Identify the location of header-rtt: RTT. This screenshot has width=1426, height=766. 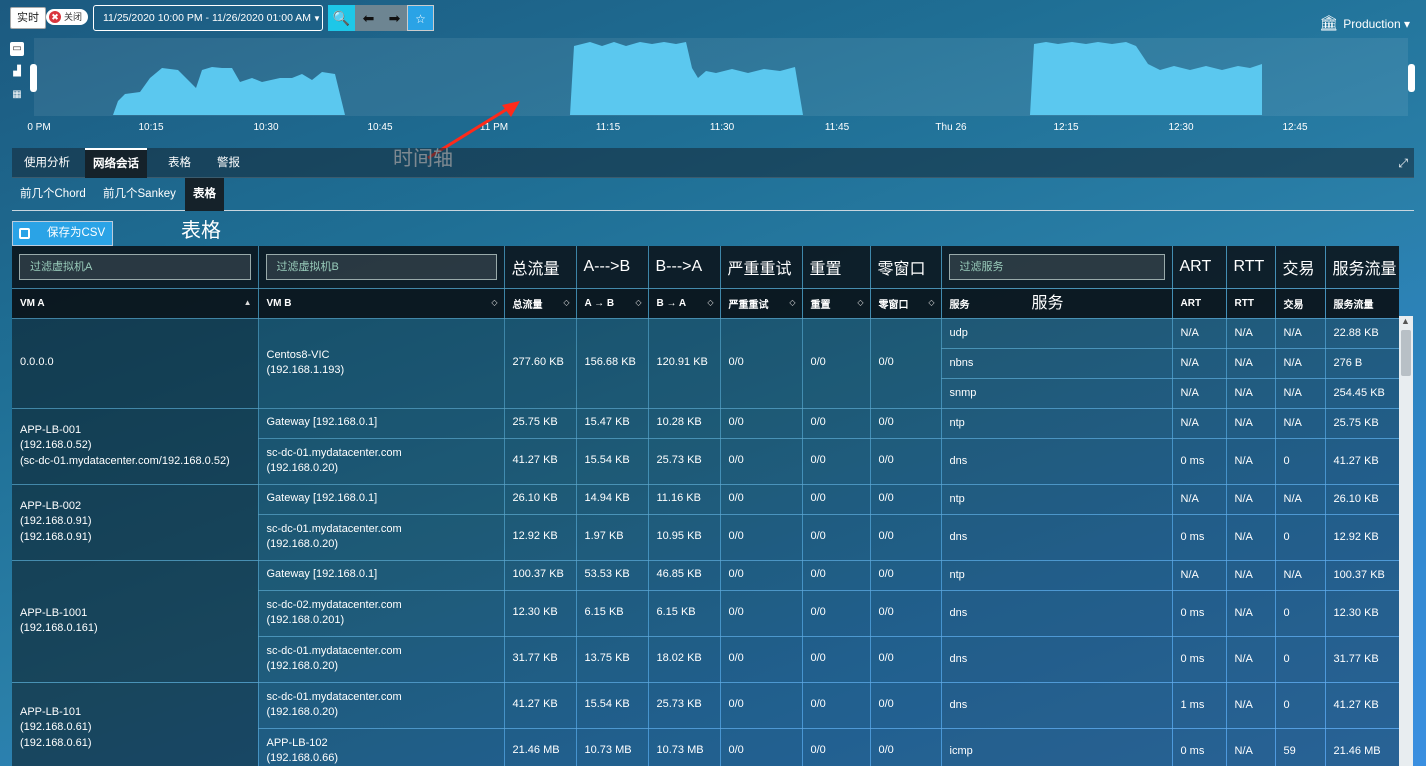
(1251, 303).